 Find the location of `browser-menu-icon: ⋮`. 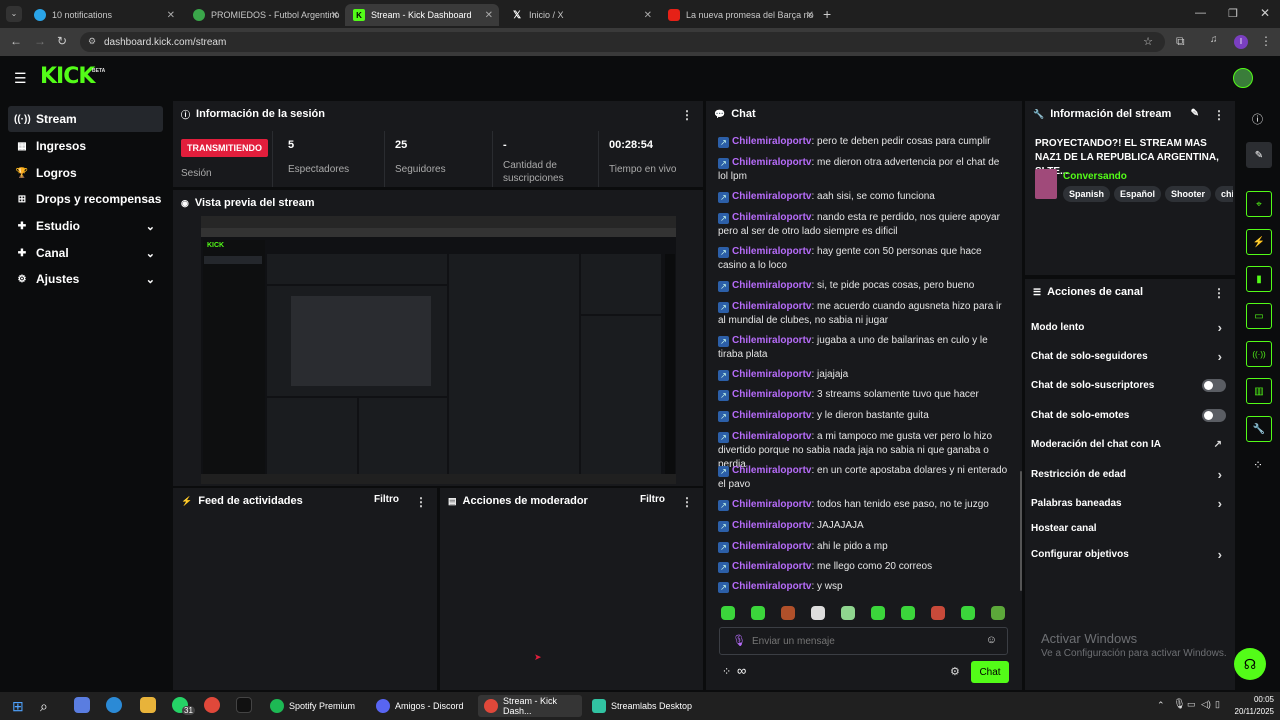

browser-menu-icon: ⋮ is located at coordinates (1266, 41).